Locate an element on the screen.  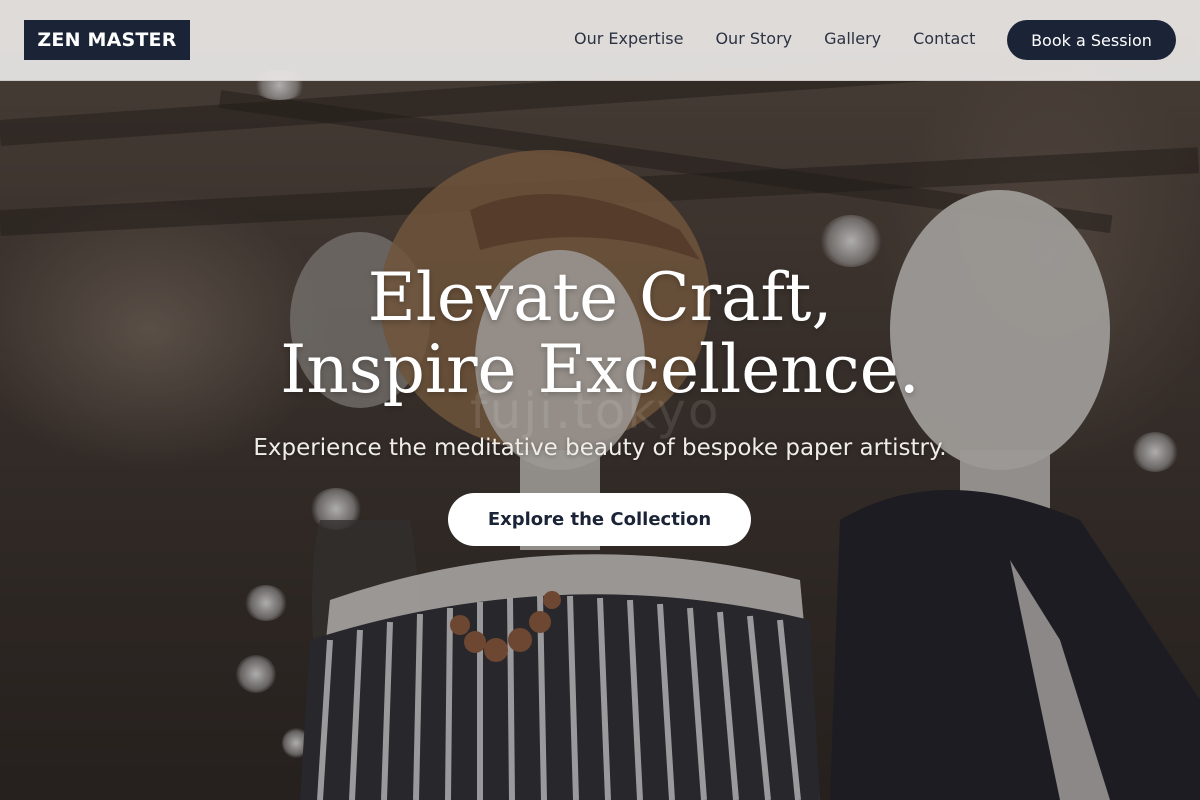
explore-collection-button: Explore the Collection is located at coordinates (599, 519).